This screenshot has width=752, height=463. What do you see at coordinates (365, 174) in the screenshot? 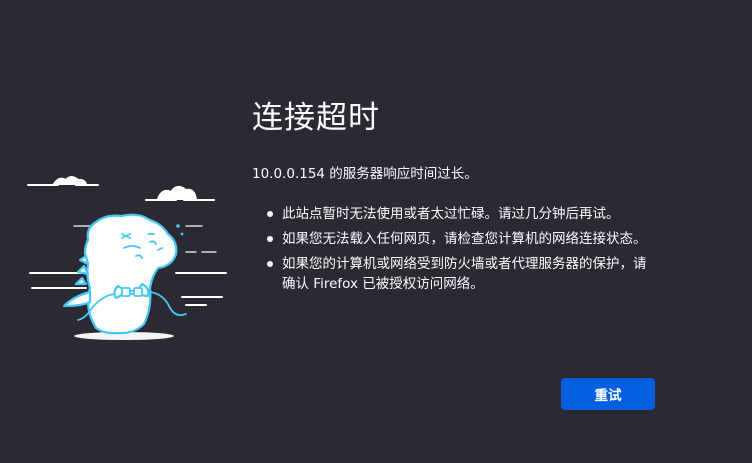
I see `error-description: 10.0.0.154 的服务器响应时间过长。` at bounding box center [365, 174].